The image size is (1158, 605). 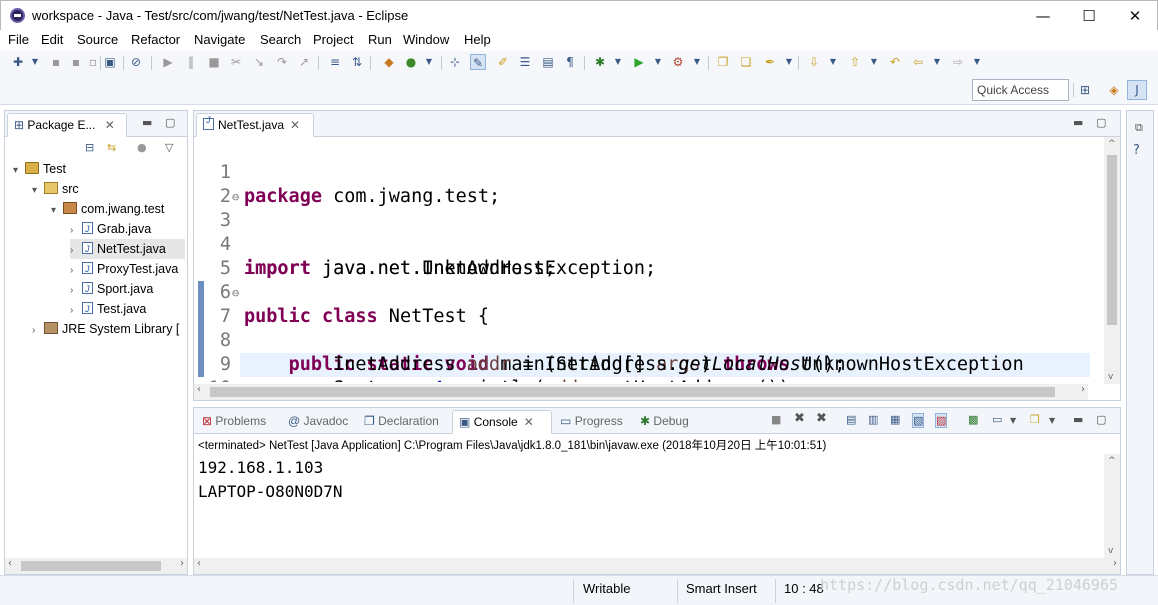 I want to click on use-step-filters-icon: ≡, so click(x=335, y=62).